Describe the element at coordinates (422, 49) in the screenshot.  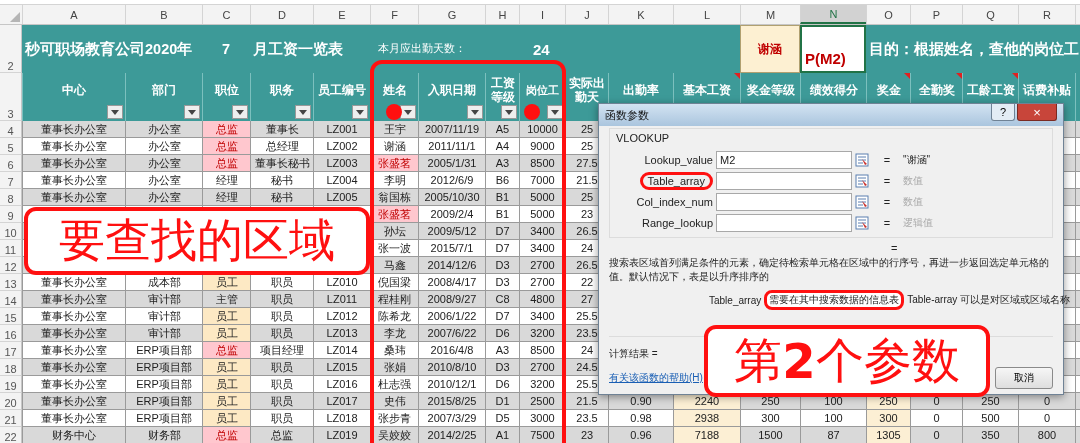
I see `days-label: 本月应出勤天数：` at that location.